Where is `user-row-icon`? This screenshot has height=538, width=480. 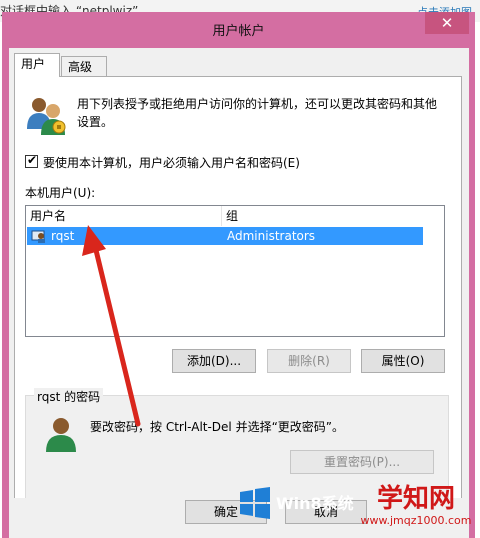 user-row-icon is located at coordinates (38, 236).